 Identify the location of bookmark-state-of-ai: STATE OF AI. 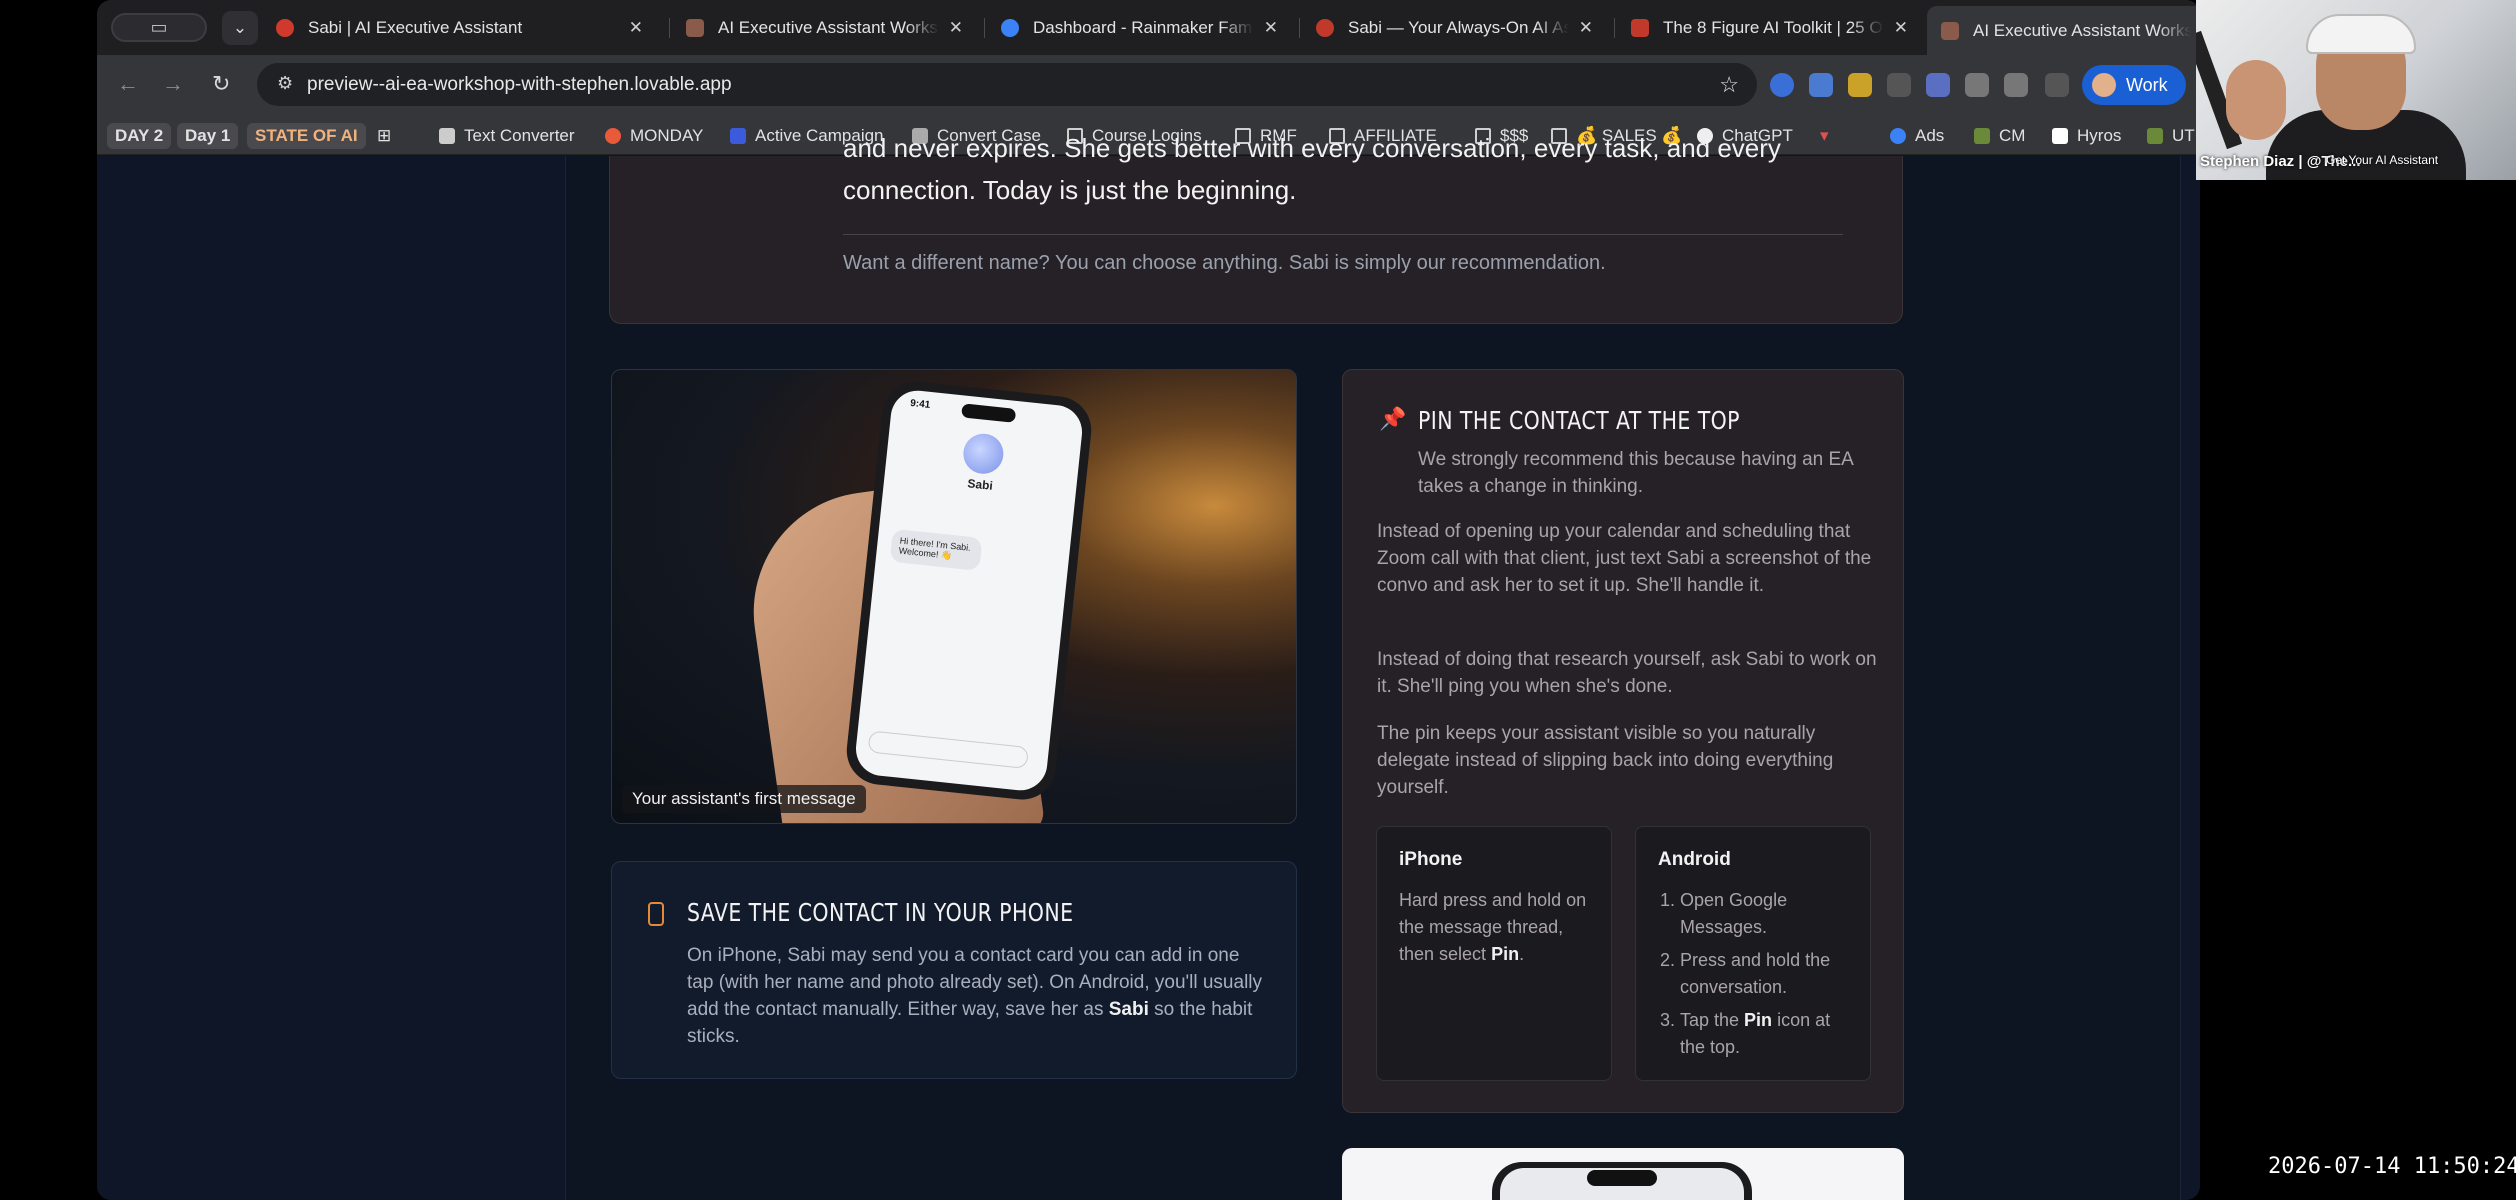
(306, 136).